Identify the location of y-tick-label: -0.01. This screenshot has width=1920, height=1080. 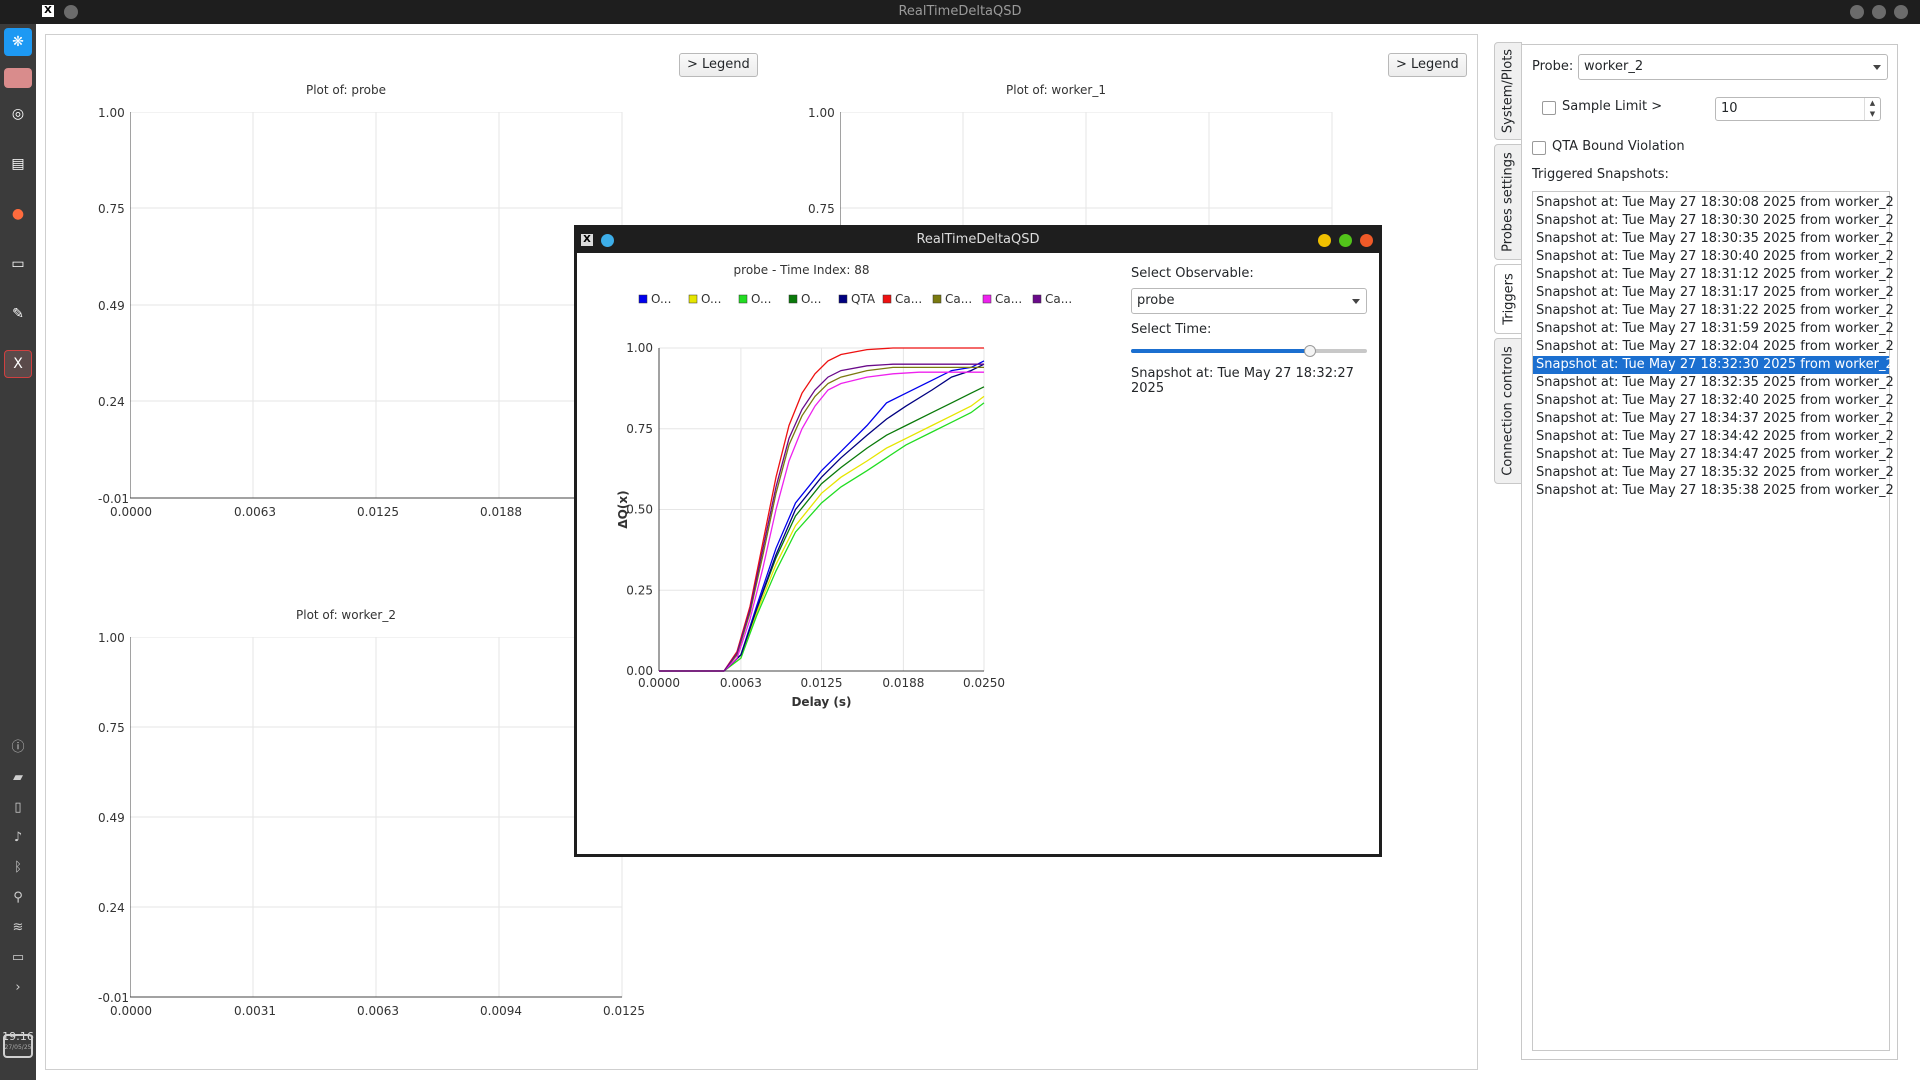
(114, 998).